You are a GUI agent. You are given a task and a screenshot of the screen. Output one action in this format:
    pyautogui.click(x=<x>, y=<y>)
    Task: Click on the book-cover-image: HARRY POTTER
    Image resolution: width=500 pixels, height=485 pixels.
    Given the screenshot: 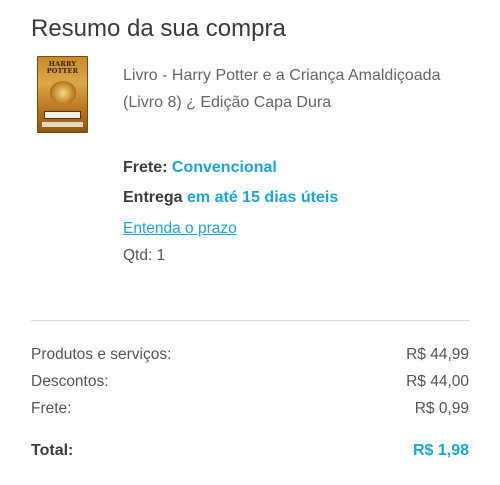 What is the action you would take?
    pyautogui.click(x=62, y=94)
    